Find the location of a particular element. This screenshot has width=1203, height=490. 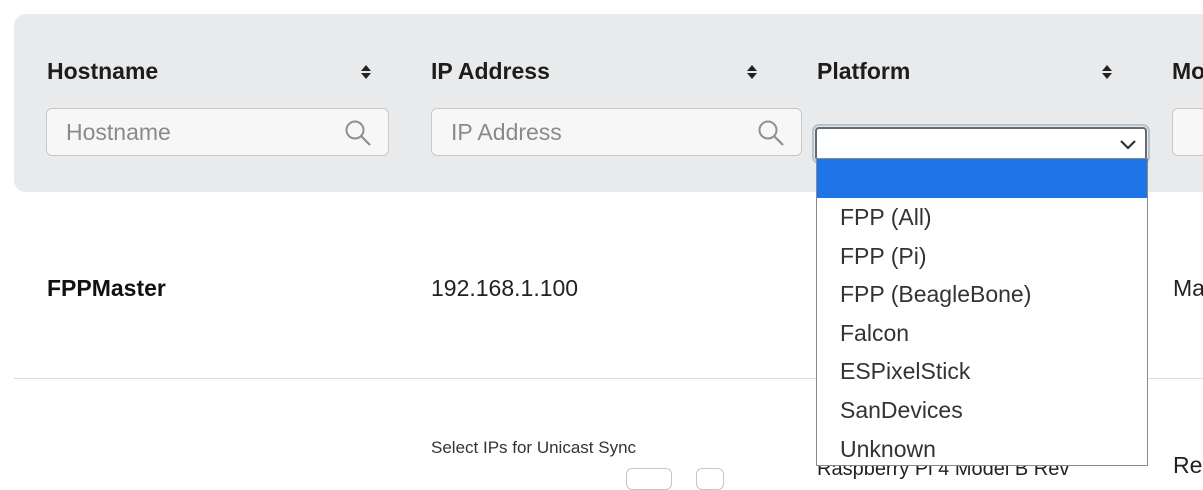

platform-option-espixelstick: ESPixelStick is located at coordinates (982, 371).